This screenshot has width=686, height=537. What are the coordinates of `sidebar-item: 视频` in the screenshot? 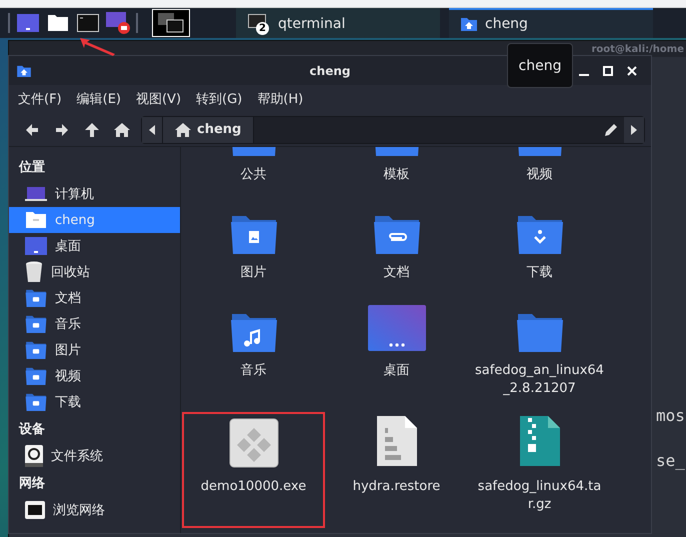 It's located at (94, 376).